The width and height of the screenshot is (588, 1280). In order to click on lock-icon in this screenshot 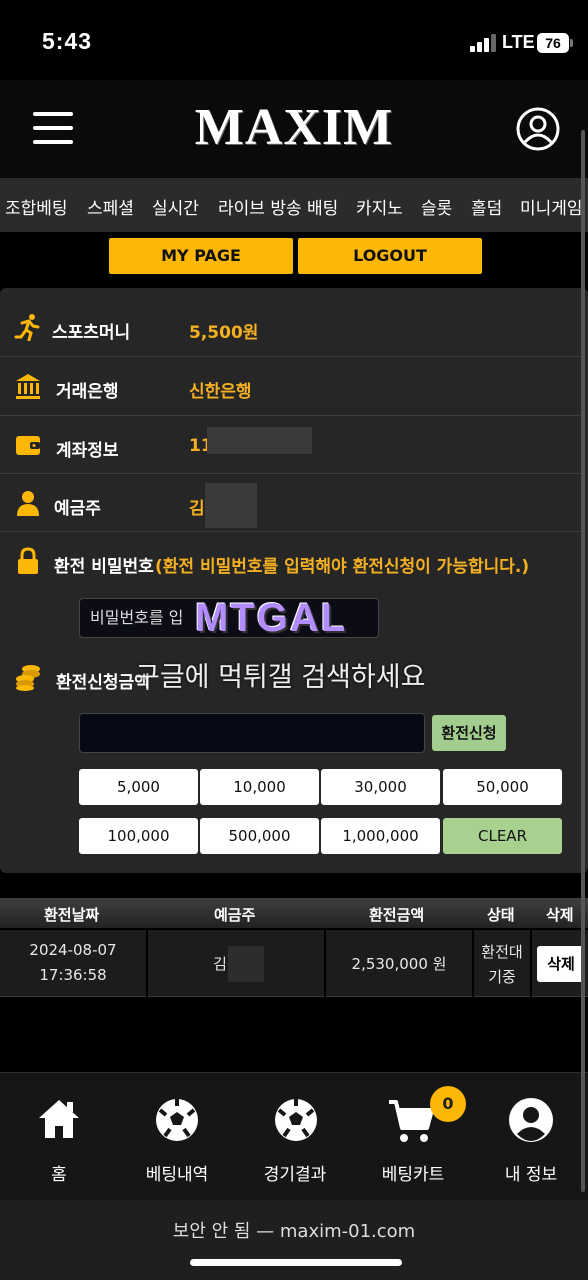, I will do `click(28, 560)`.